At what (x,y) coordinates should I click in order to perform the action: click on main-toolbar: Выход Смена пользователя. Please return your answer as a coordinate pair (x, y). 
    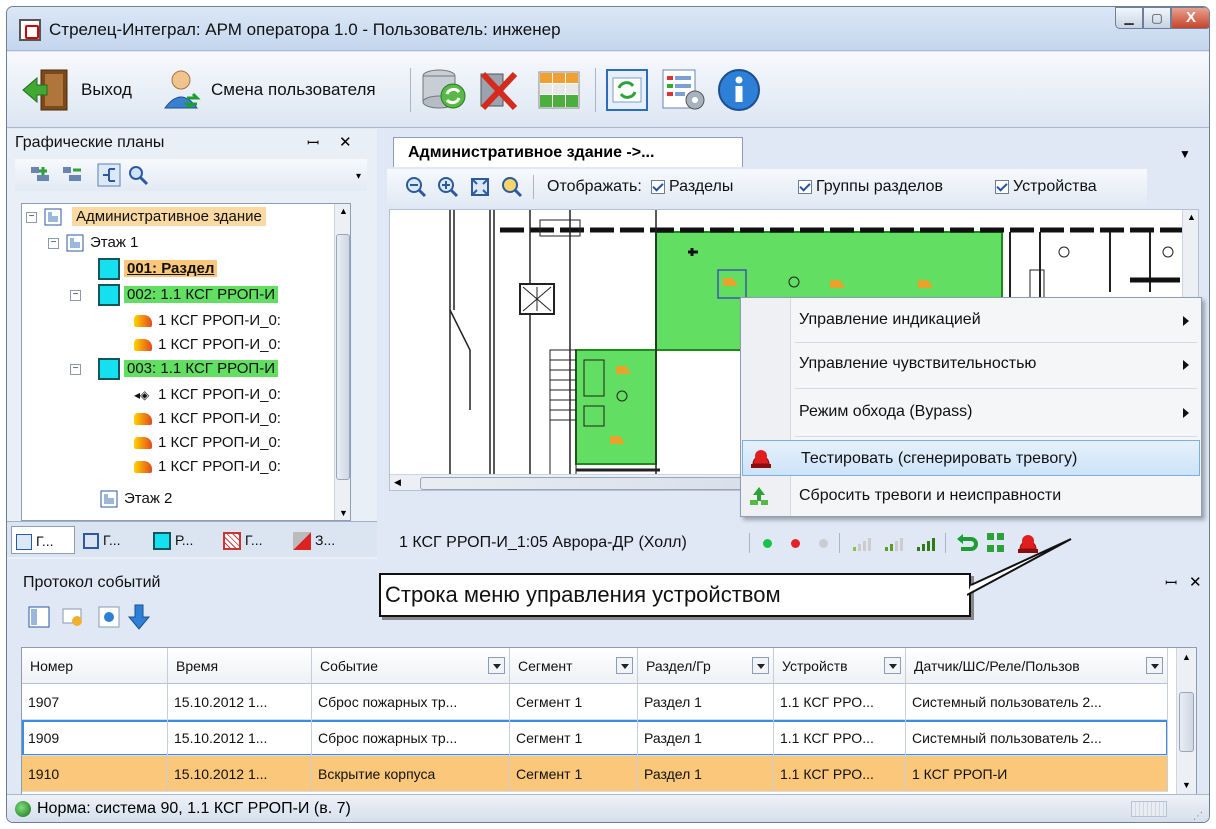
    Looking at the image, I should click on (608, 90).